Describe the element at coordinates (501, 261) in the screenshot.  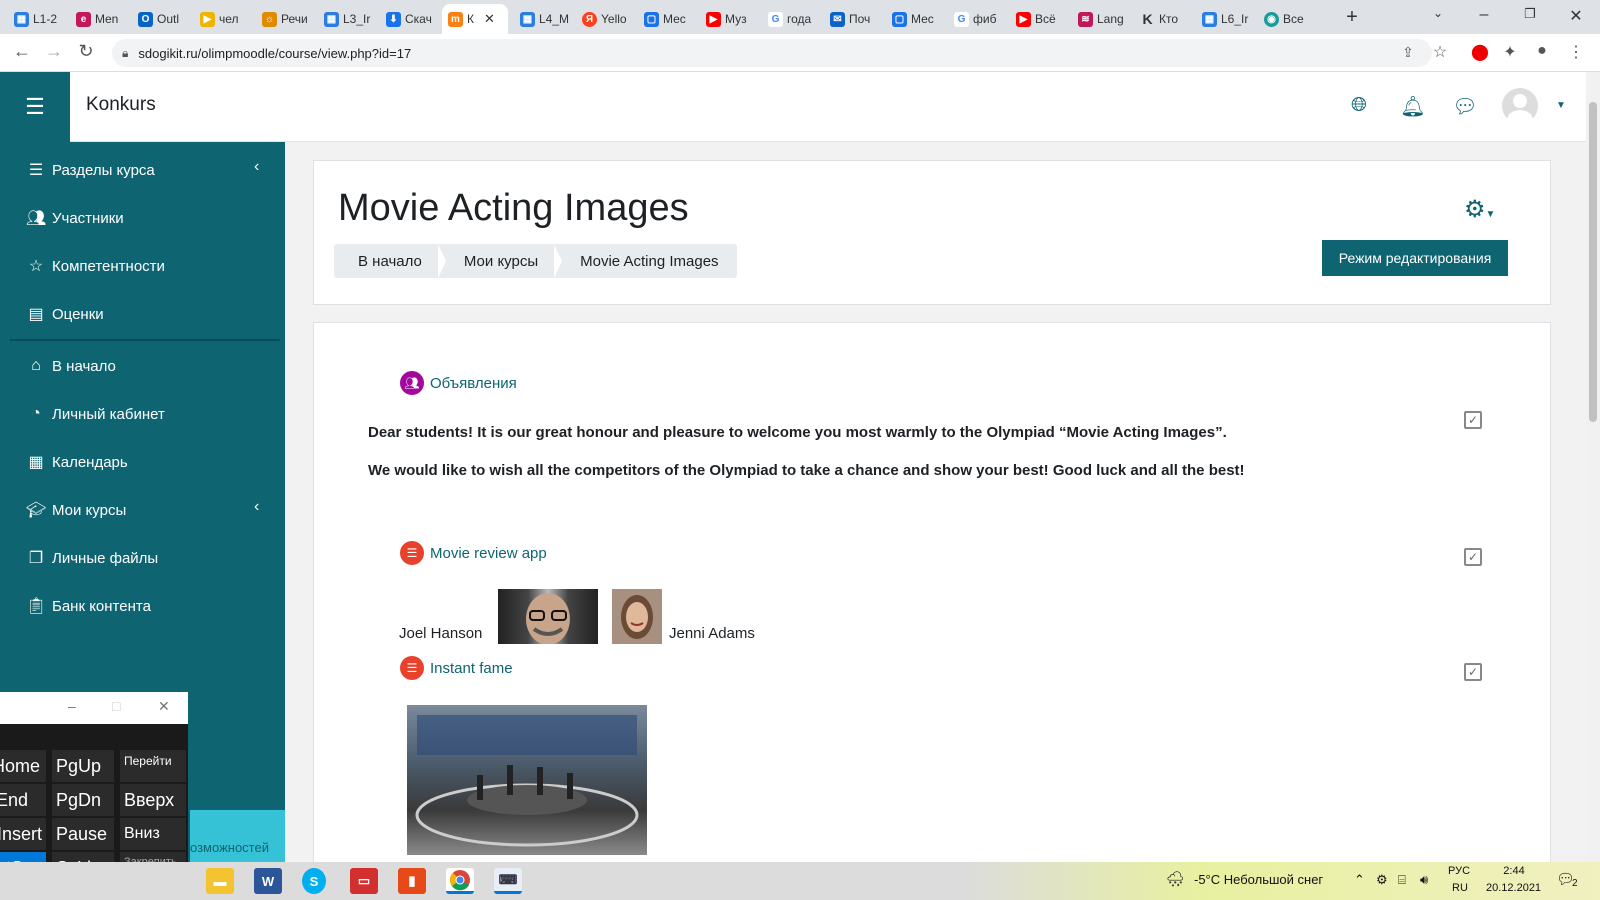
I see `breadcrumb-my-courses: Мои курсы` at that location.